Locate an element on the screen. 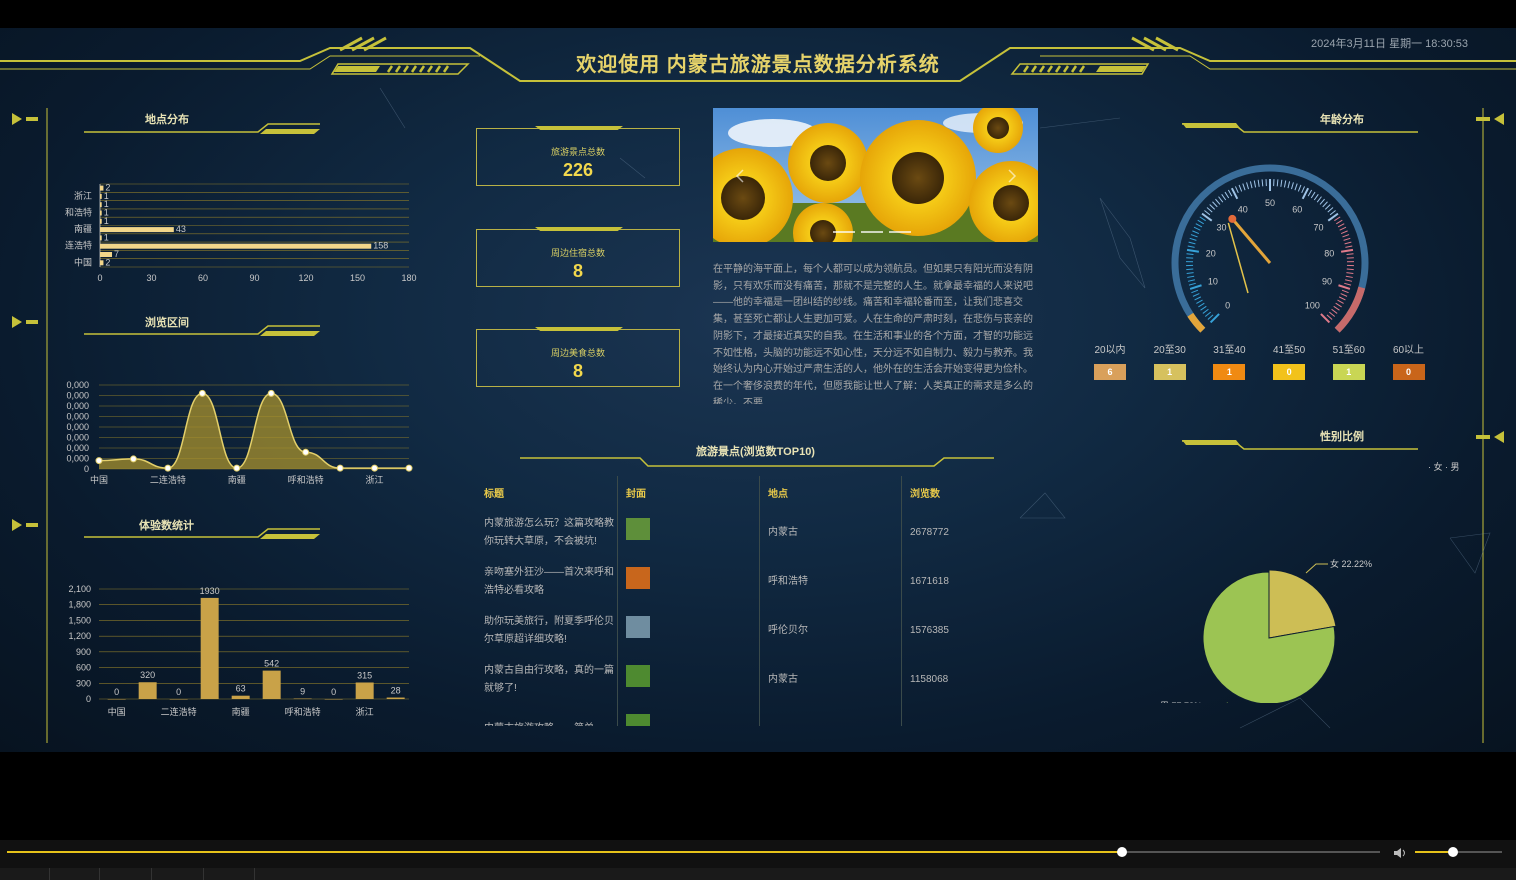 The height and width of the screenshot is (880, 1516). gauge-tick-label: 30 is located at coordinates (1221, 228).